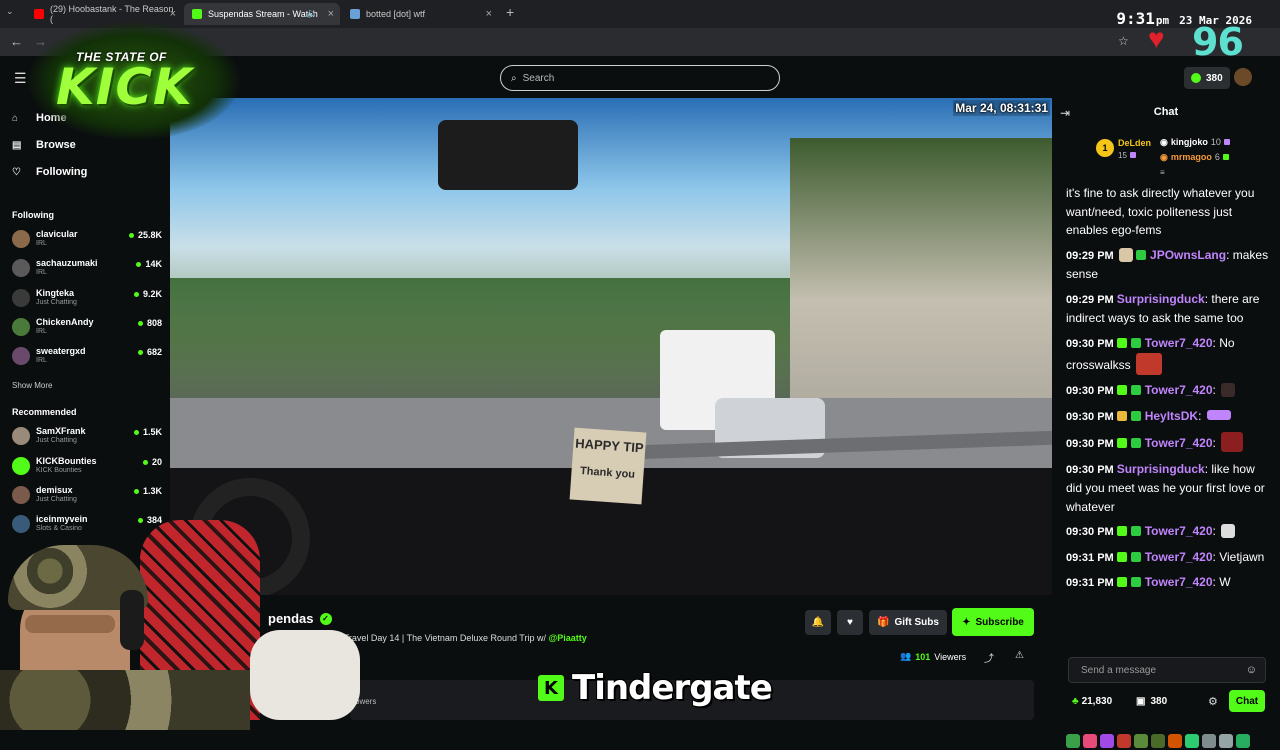  What do you see at coordinates (1195, 142) in the screenshot?
I see `leaderboard-second: ◉ kingjoko 10` at bounding box center [1195, 142].